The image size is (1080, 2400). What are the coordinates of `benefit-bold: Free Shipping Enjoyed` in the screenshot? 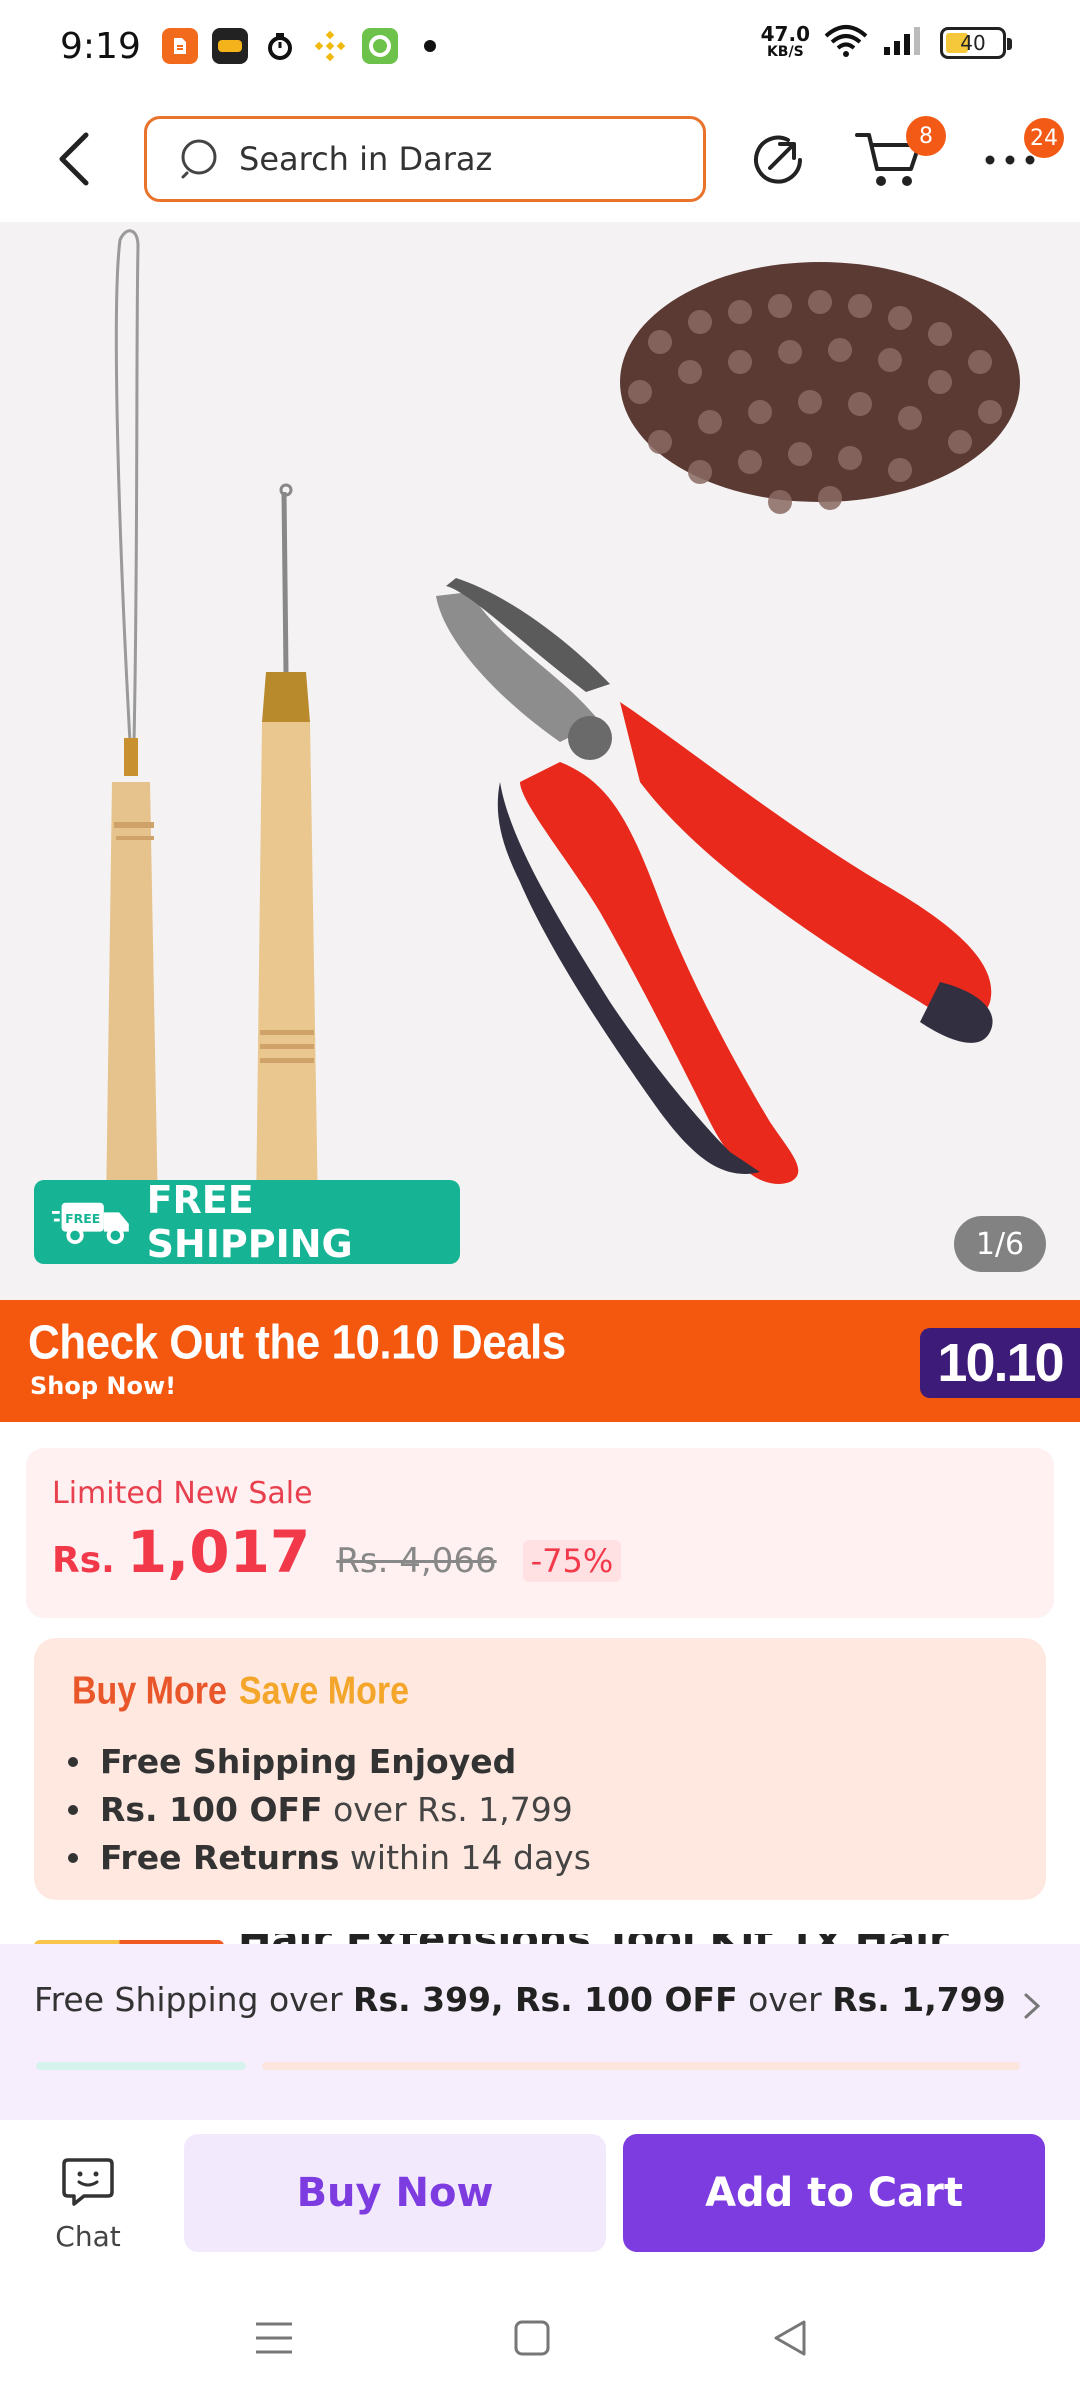 It's located at (308, 1761).